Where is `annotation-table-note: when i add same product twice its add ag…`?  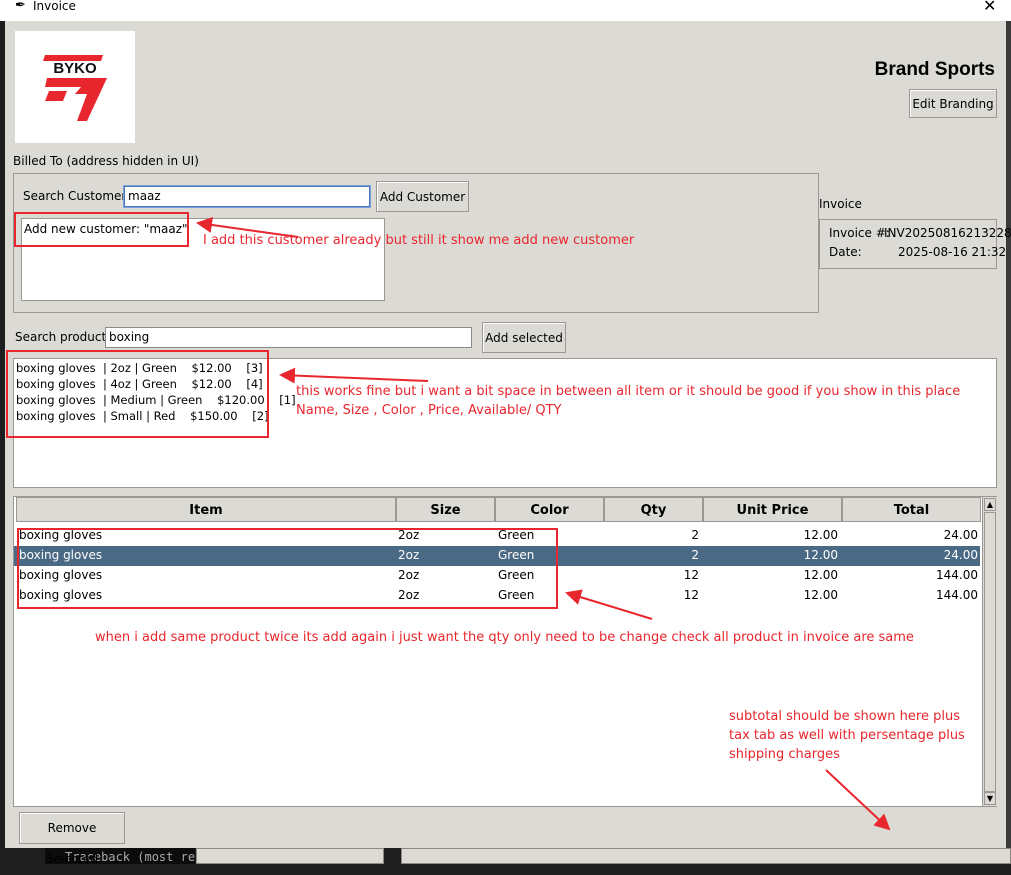
annotation-table-note: when i add same product twice its add ag… is located at coordinates (504, 637).